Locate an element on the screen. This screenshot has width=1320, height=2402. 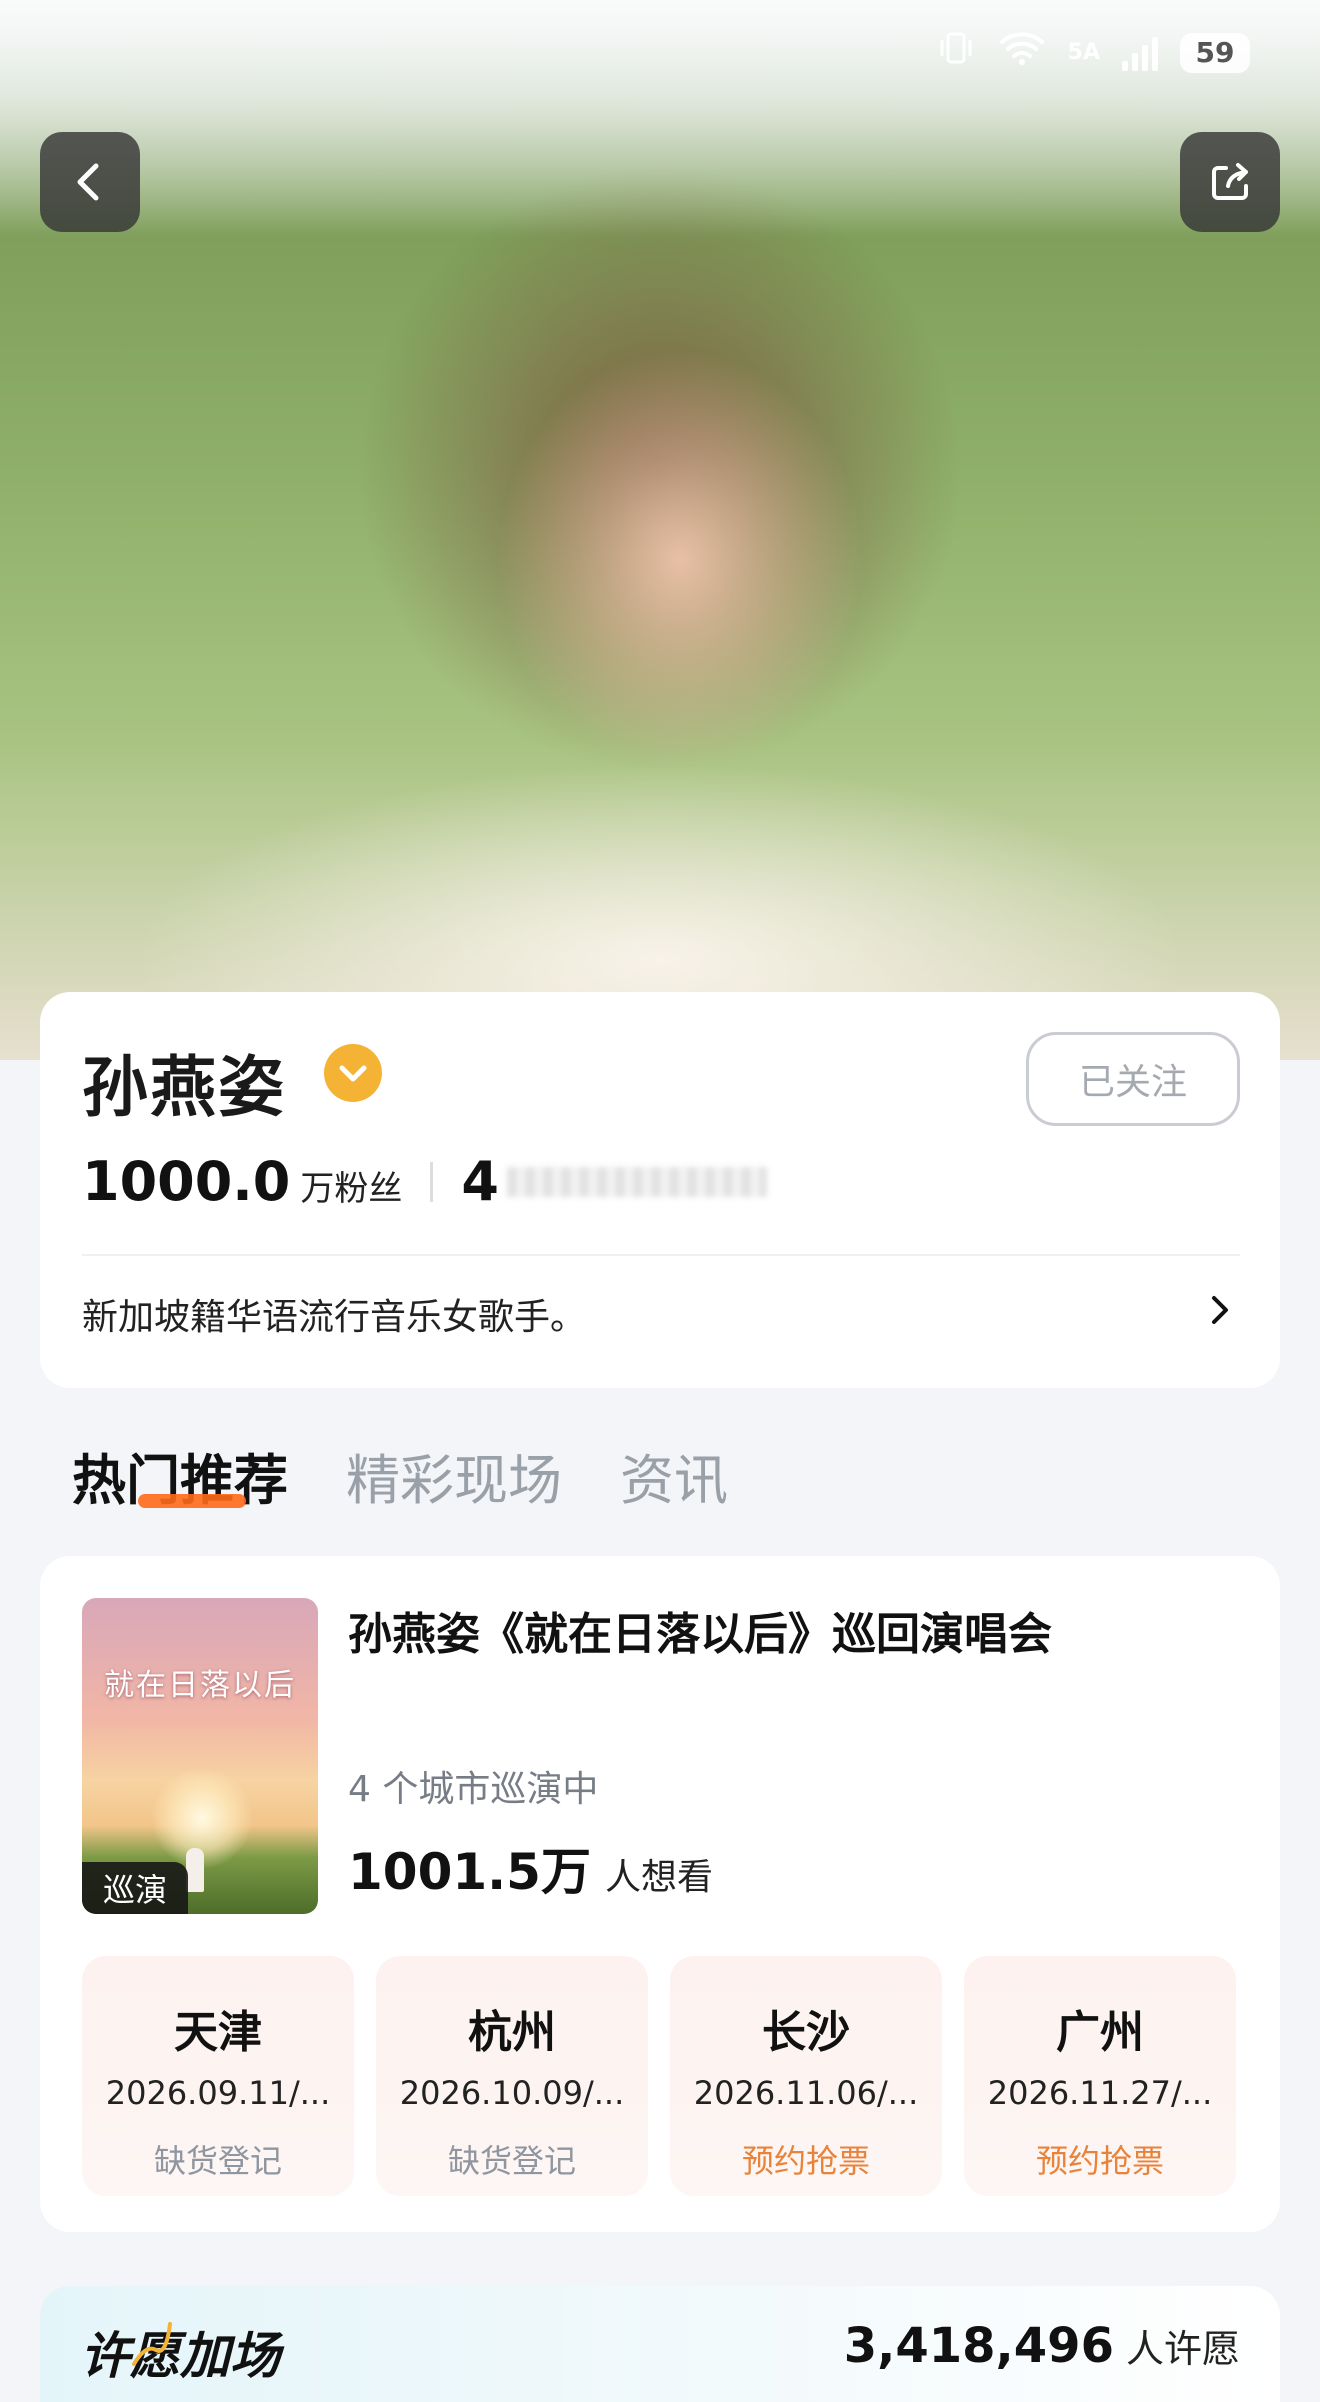
back-arrow-icon is located at coordinates (88, 182).